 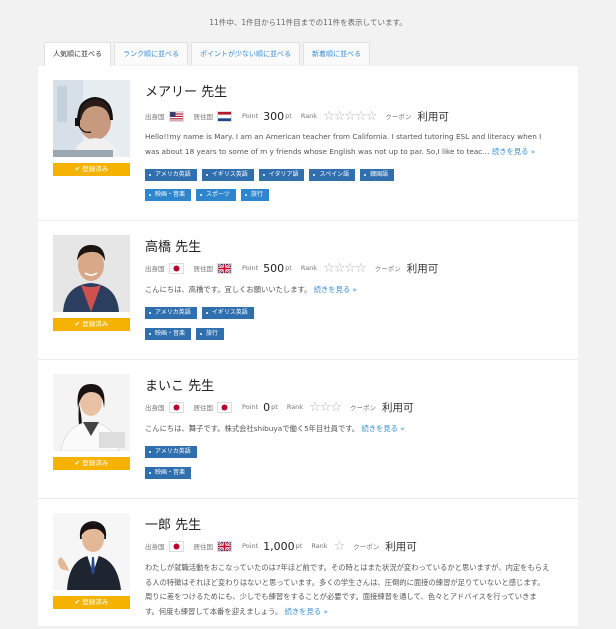 I want to click on point-value: 300, so click(x=274, y=116).